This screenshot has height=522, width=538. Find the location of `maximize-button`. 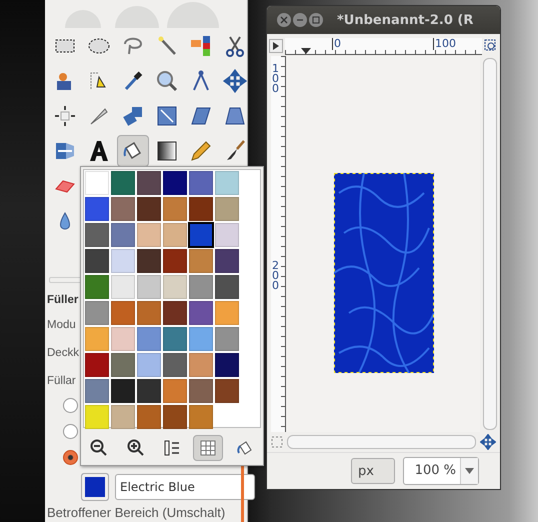

maximize-button is located at coordinates (316, 20).